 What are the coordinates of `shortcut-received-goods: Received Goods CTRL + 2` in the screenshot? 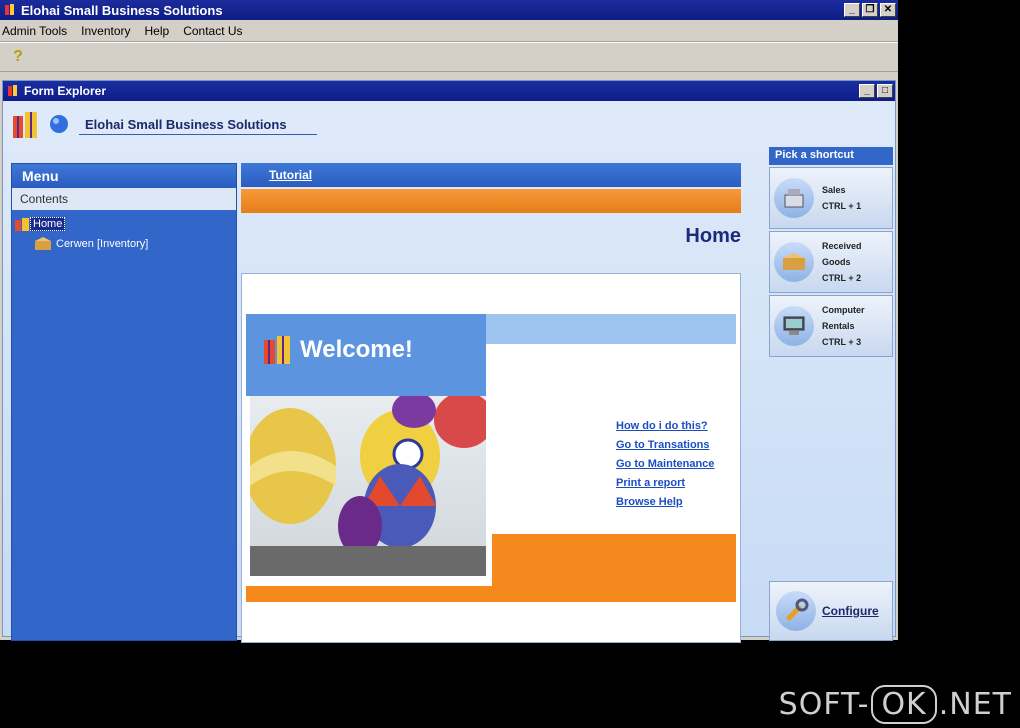 It's located at (831, 262).